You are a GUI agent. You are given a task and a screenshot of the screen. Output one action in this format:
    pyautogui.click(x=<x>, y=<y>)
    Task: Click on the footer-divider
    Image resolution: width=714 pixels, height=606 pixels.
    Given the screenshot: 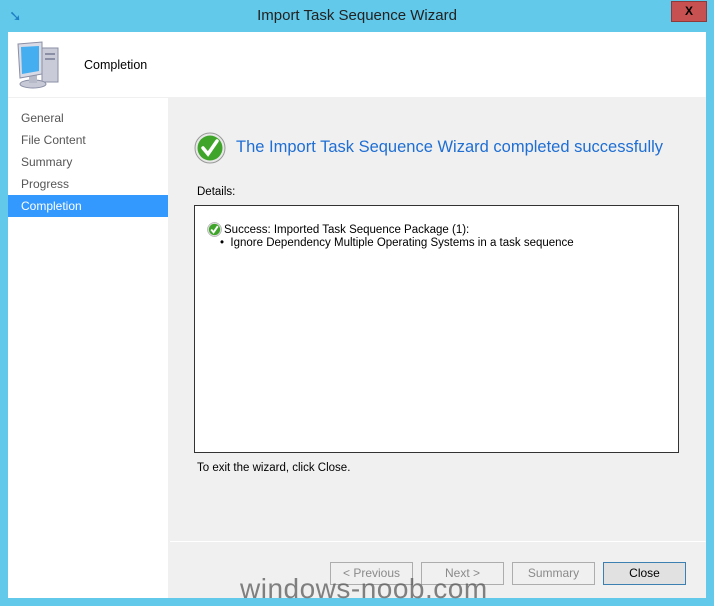 What is the action you would take?
    pyautogui.click(x=438, y=541)
    